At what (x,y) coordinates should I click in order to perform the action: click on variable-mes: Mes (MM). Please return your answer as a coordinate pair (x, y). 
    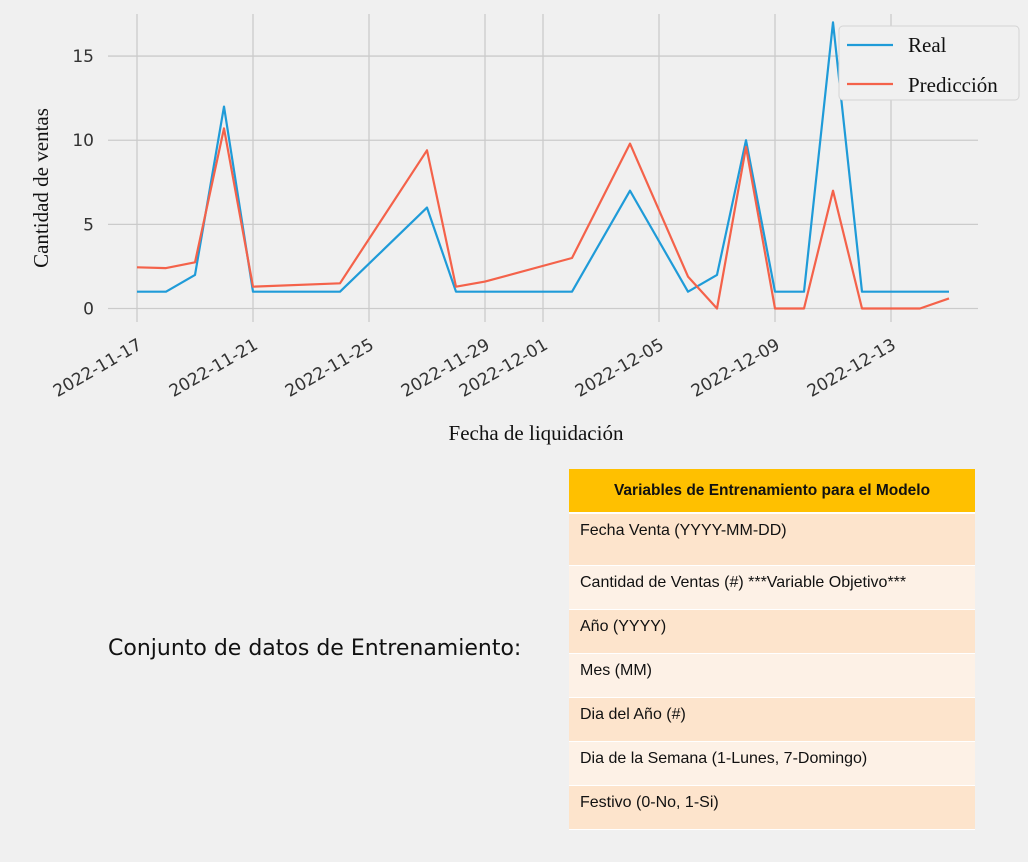
    Looking at the image, I should click on (616, 670).